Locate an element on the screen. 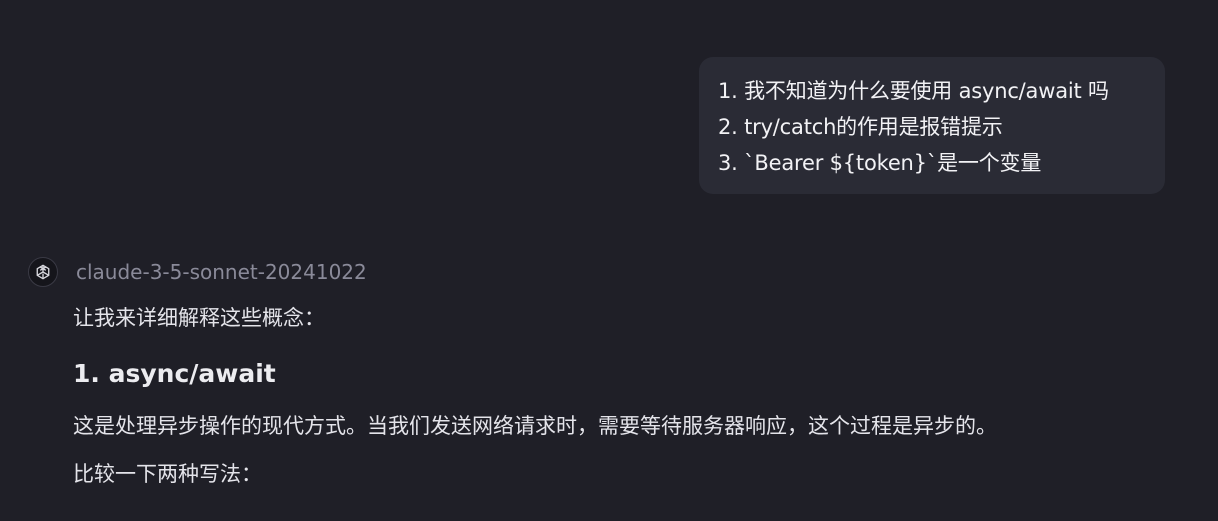 The width and height of the screenshot is (1218, 521). assistant-header: claude-3-5-sonnet-20241022 is located at coordinates (197, 272).